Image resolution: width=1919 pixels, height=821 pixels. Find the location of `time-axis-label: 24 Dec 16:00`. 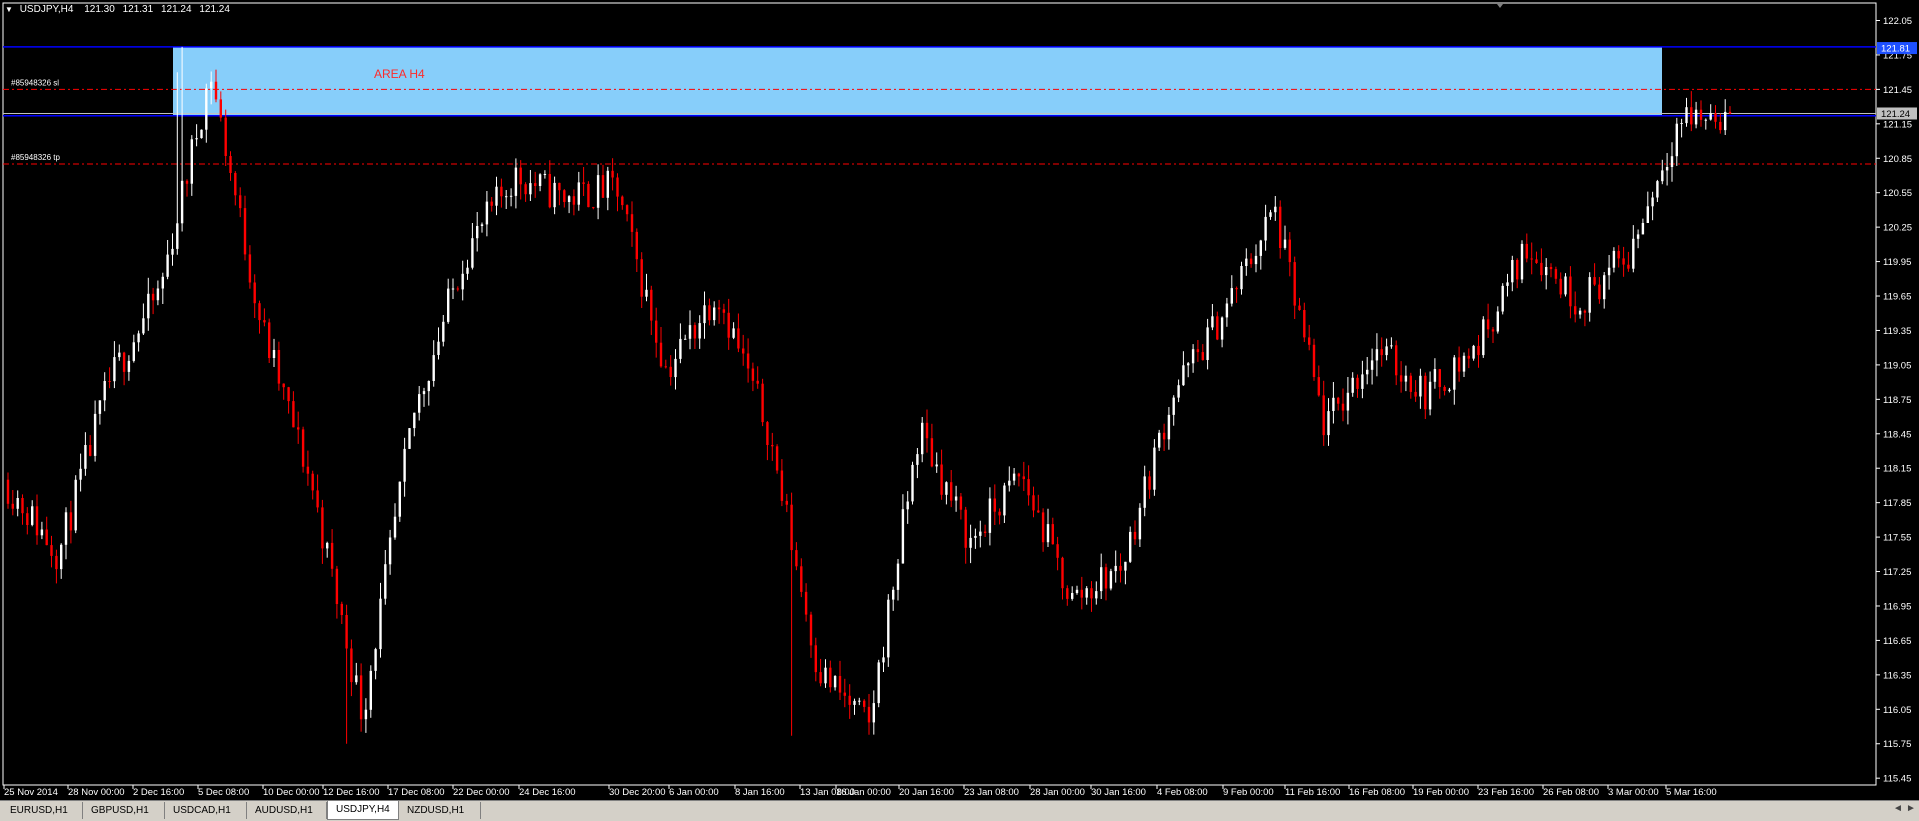

time-axis-label: 24 Dec 16:00 is located at coordinates (547, 792).